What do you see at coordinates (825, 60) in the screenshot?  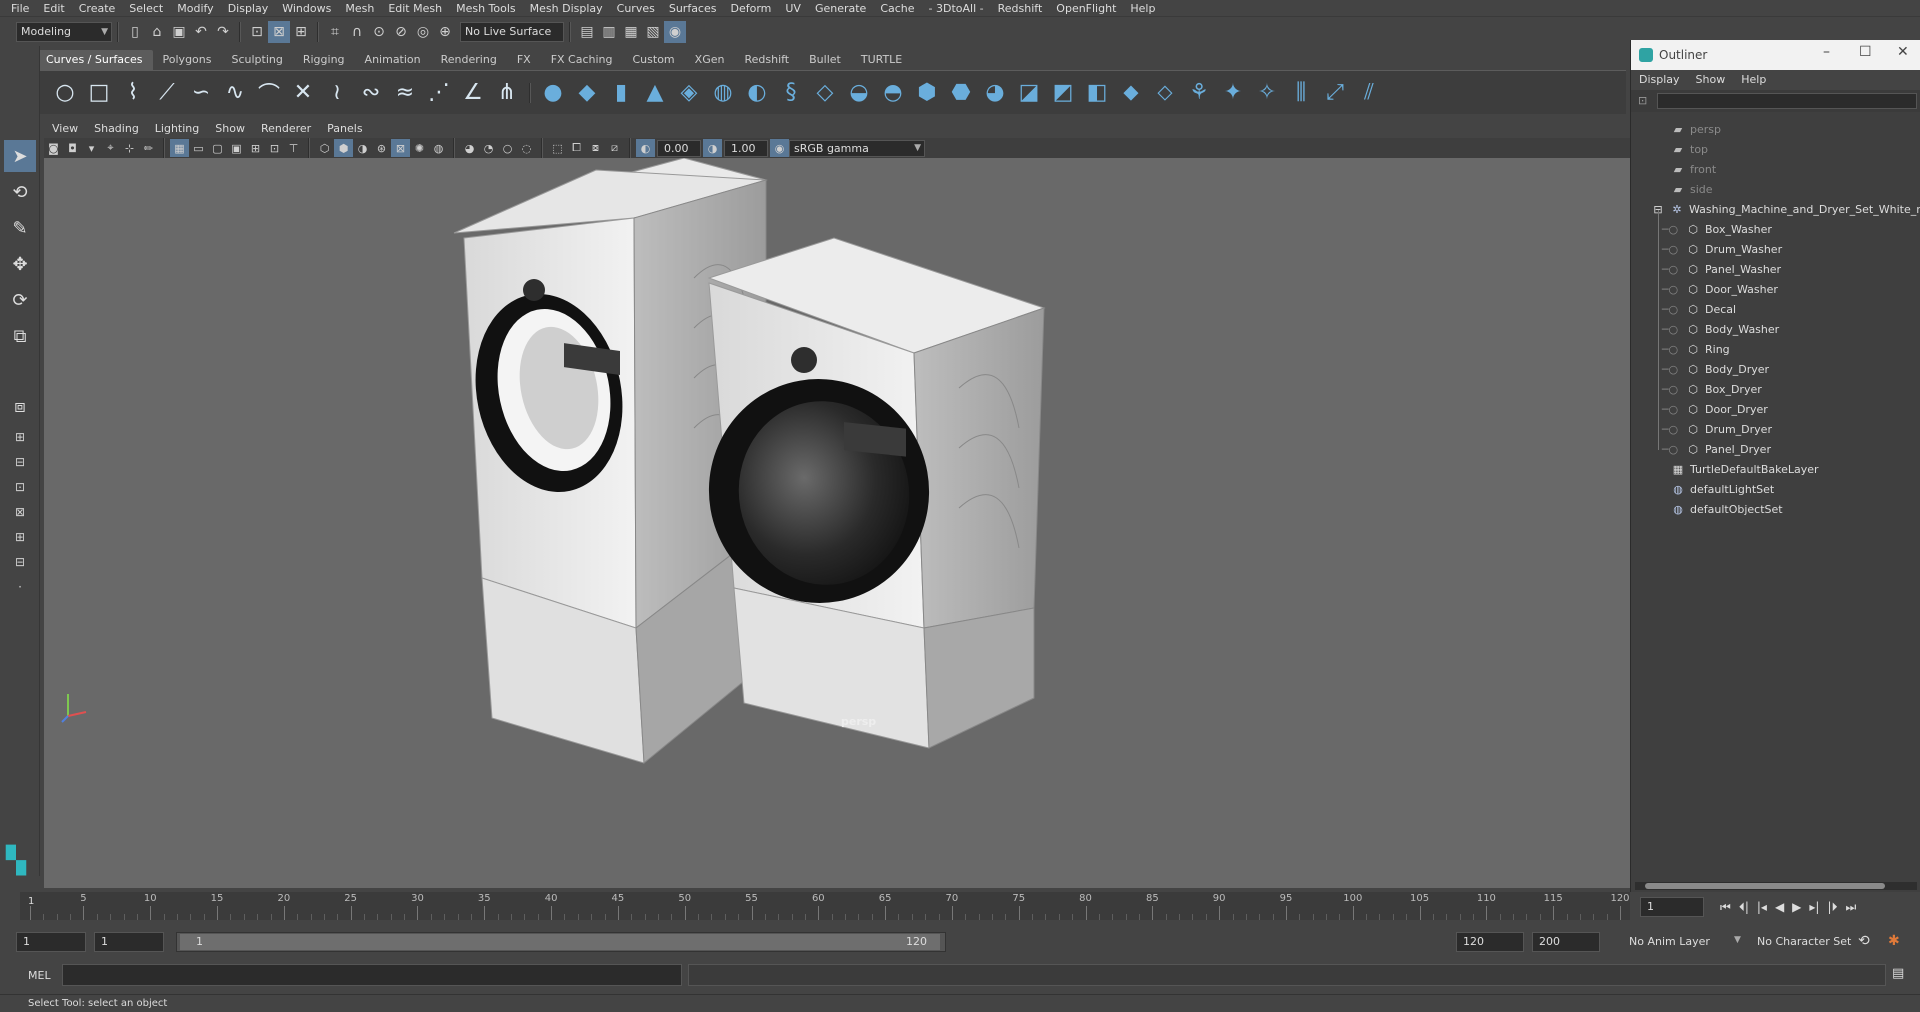 I see `shelf-tab-bullet: Bullet` at bounding box center [825, 60].